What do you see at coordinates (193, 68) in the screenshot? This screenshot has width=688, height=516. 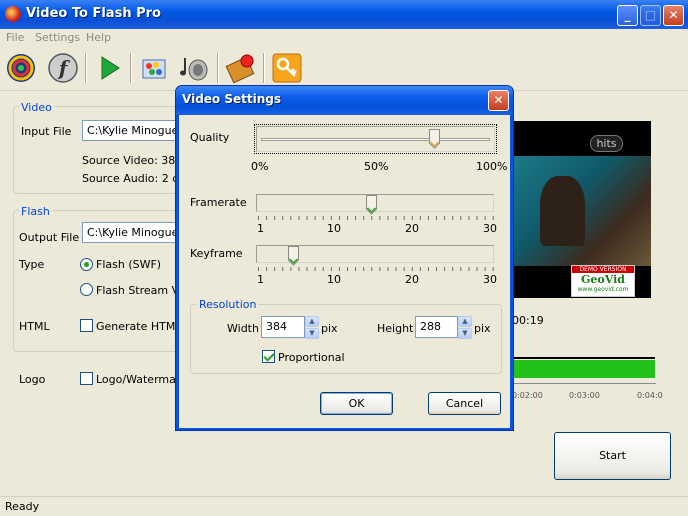 I see `audio-speaker-icon` at bounding box center [193, 68].